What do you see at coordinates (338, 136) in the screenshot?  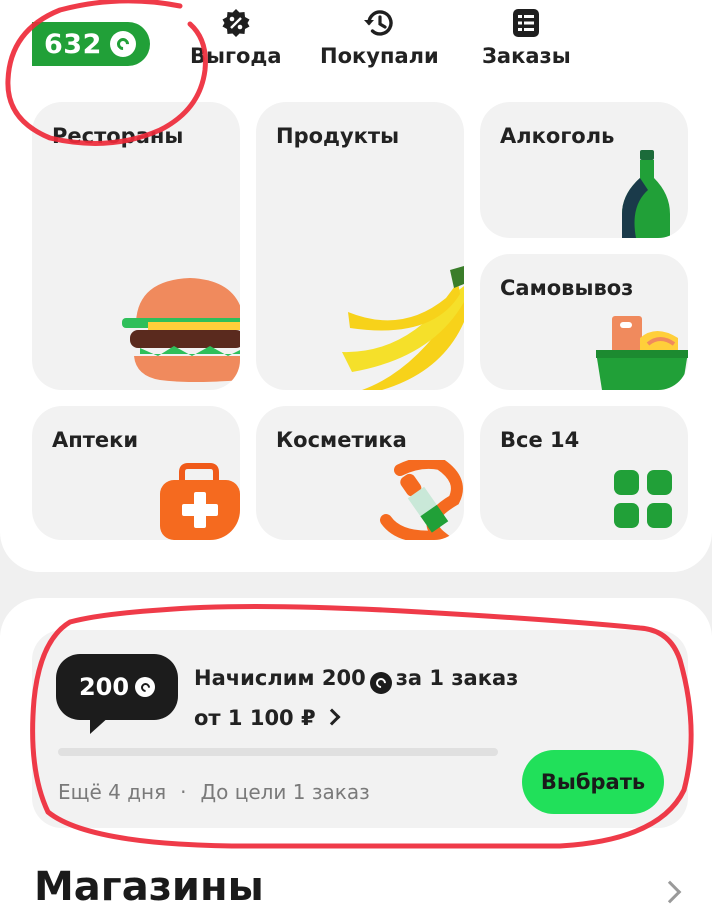 I see `category-products-label: Продукты` at bounding box center [338, 136].